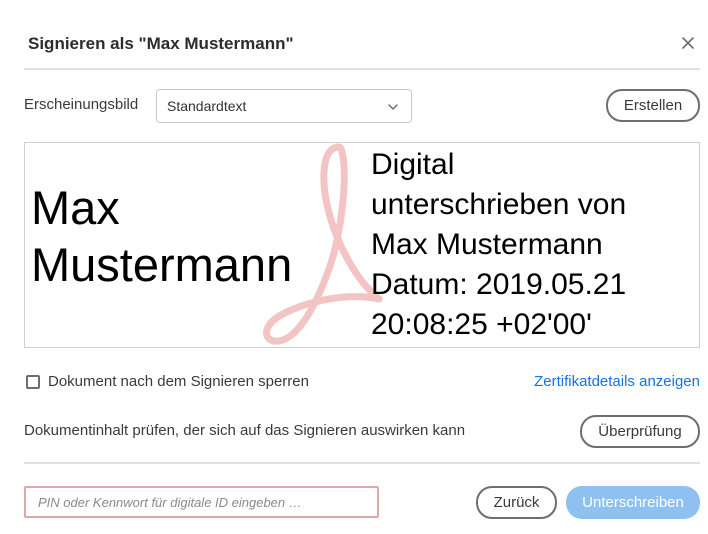 This screenshot has height=534, width=708. Describe the element at coordinates (393, 108) in the screenshot. I see `chevron-down-icon` at that location.